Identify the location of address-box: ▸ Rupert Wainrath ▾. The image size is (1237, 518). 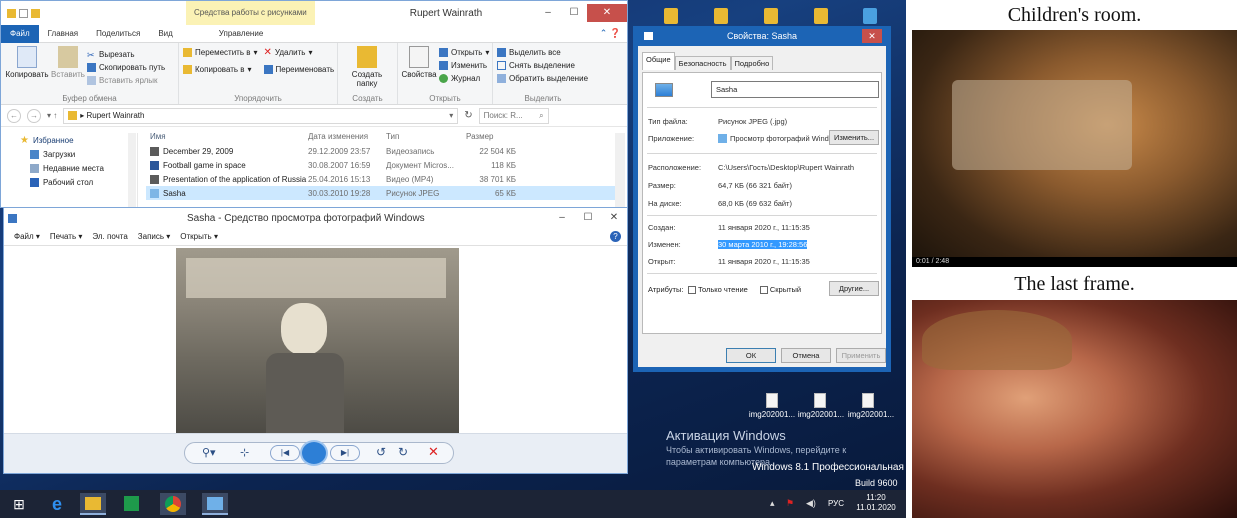
(261, 115).